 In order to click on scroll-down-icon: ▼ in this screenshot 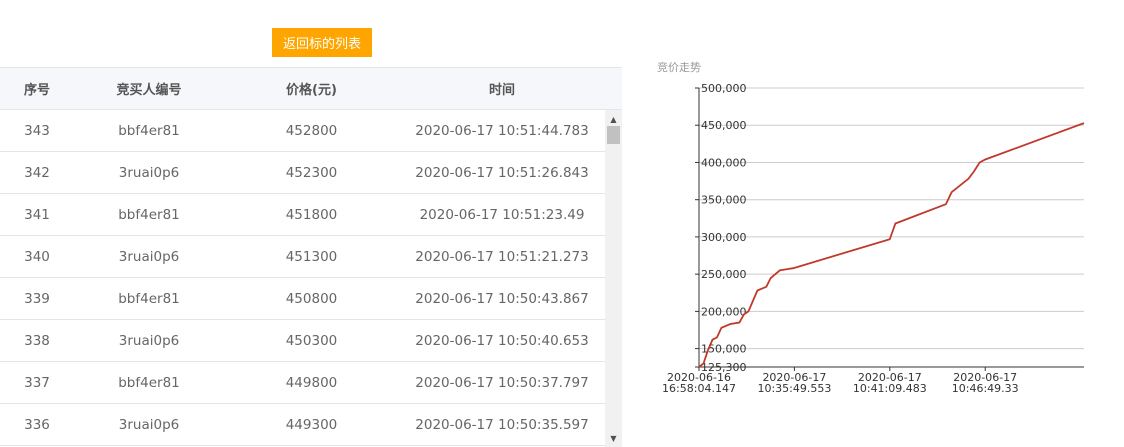, I will do `click(613, 438)`.